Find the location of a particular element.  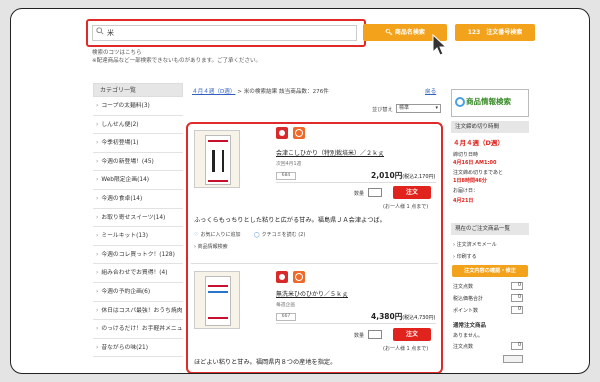

sort-select: 標準 is located at coordinates (418, 108).